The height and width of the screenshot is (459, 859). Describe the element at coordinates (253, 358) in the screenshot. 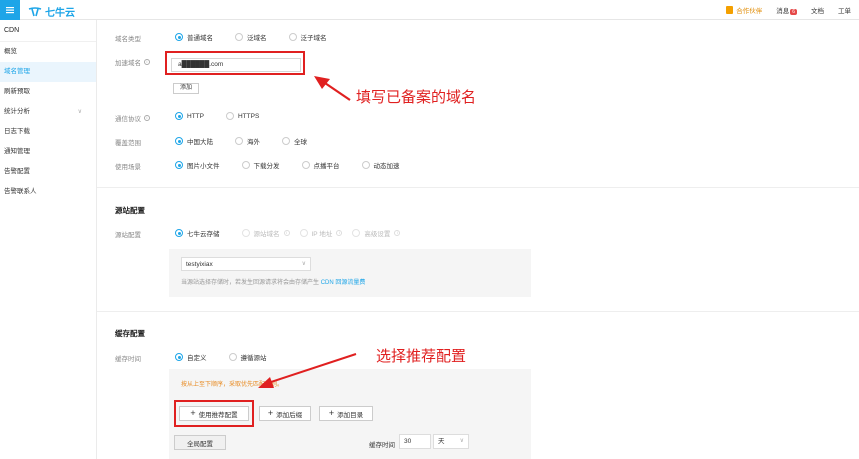

I see `radio-label: 遵循源站` at that location.